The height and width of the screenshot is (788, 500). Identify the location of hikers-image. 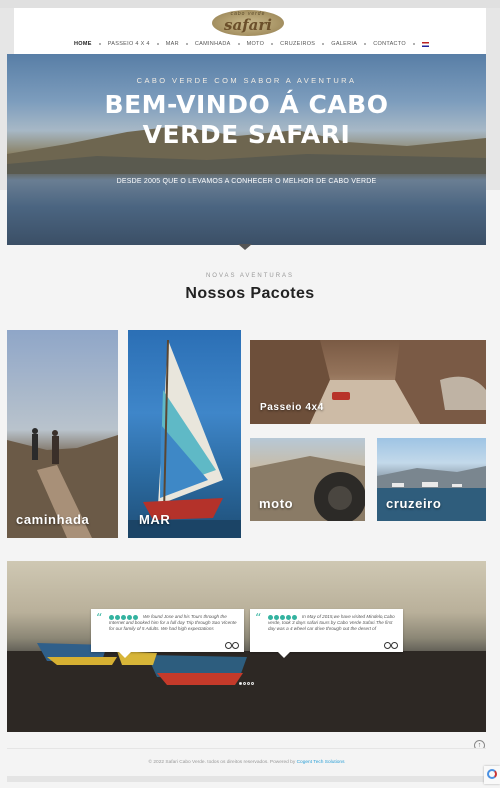
(62, 483).